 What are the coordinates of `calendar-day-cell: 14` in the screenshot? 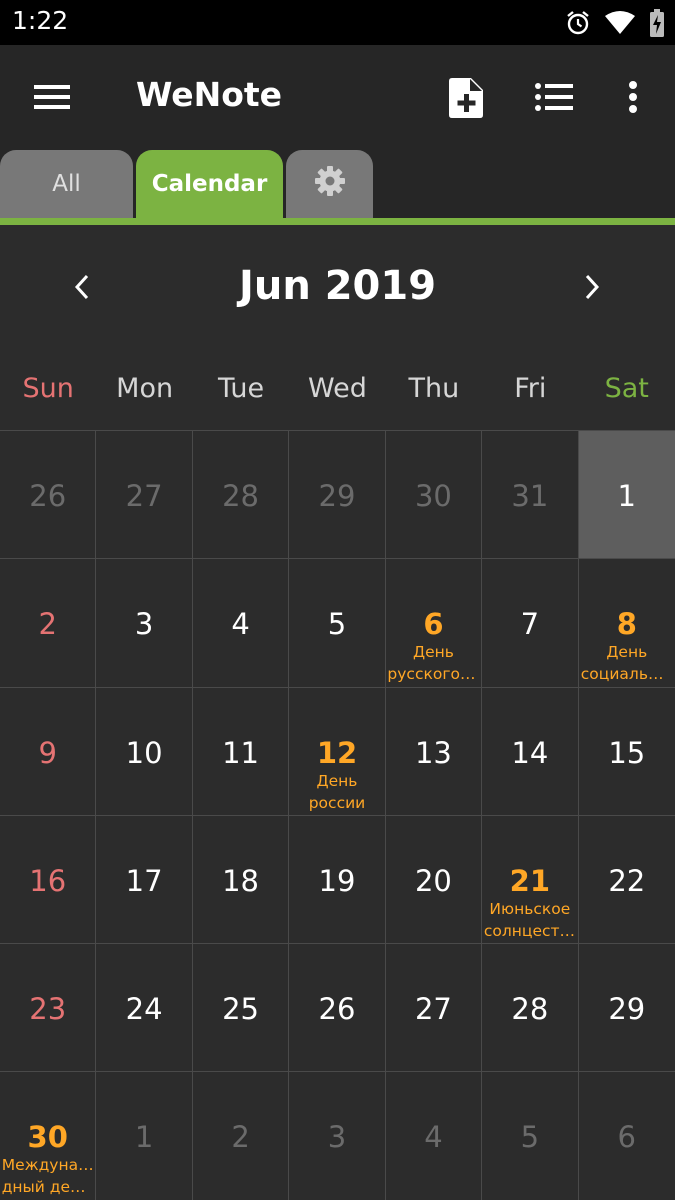 It's located at (530, 751).